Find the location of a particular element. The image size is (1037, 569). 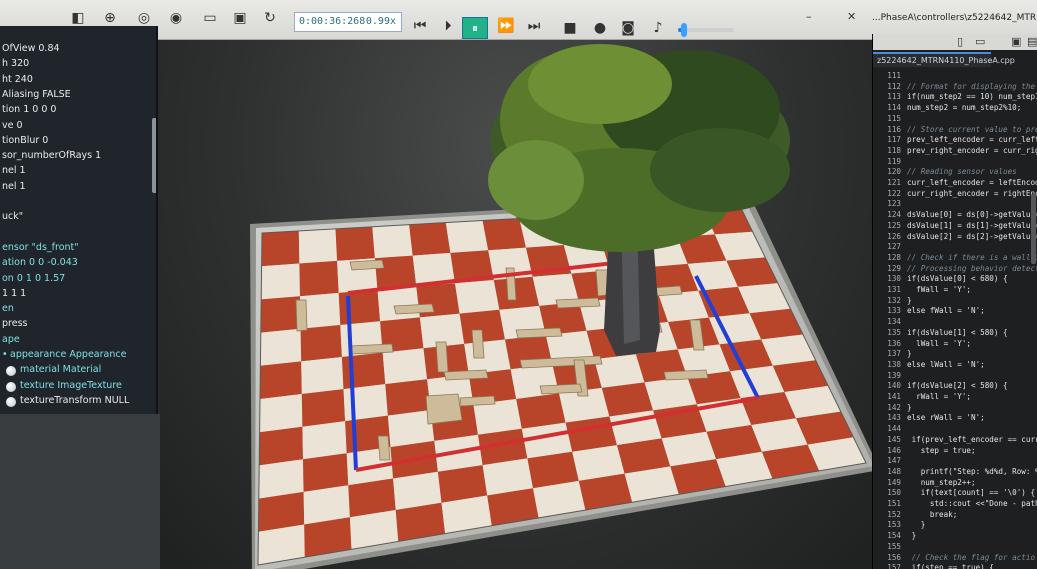

fast-forward-icon: ⏩ is located at coordinates (506, 26).